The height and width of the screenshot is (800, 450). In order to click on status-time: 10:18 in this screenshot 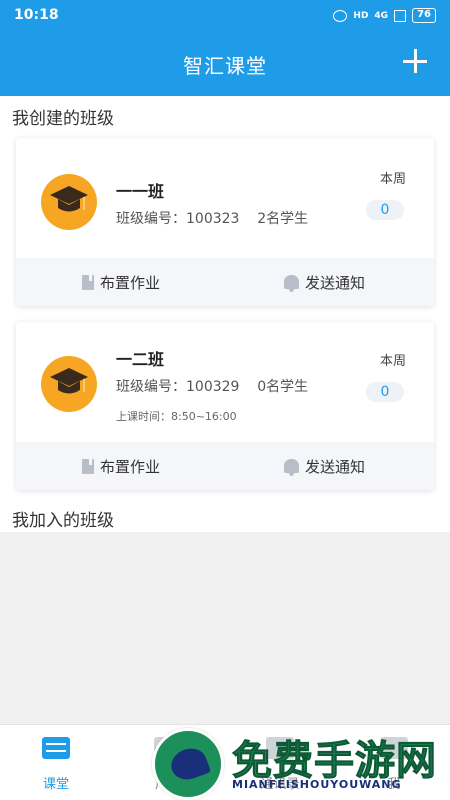, I will do `click(36, 15)`.